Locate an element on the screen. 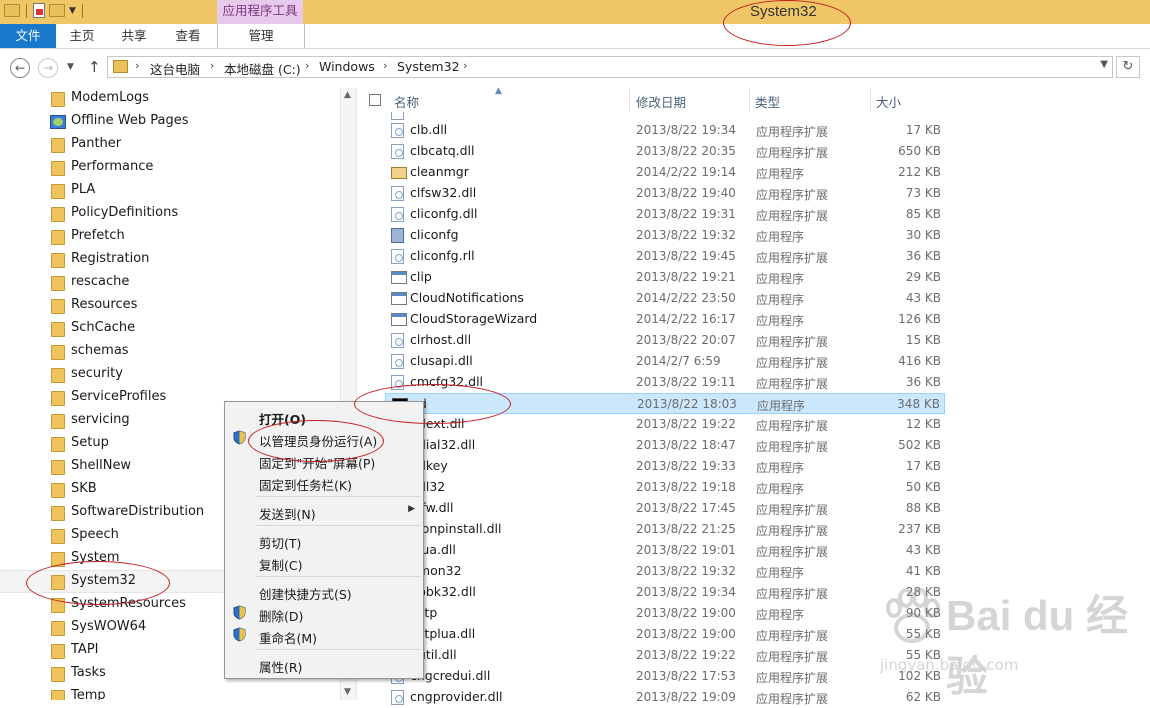 This screenshot has height=708, width=1150. menu-item-rename: 重命名(M) is located at coordinates (324, 635).